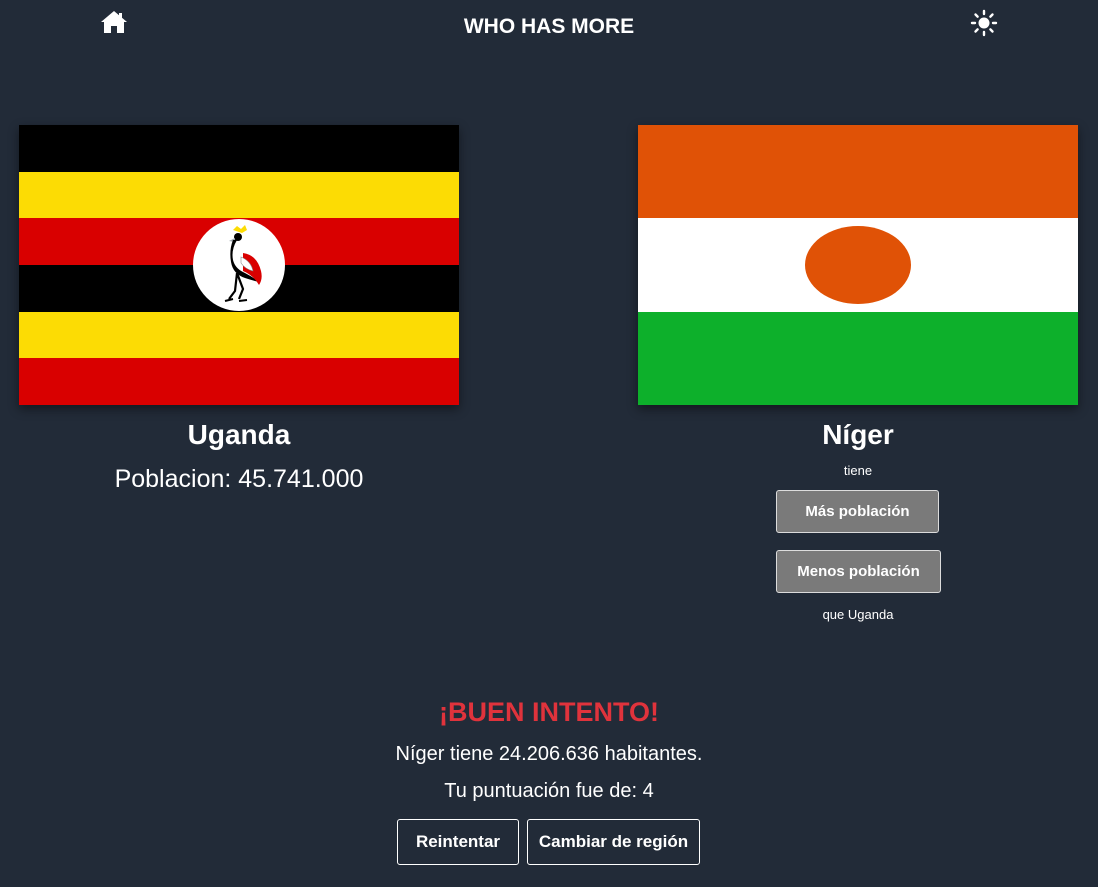 This screenshot has height=887, width=1098. Describe the element at coordinates (858, 265) in the screenshot. I see `niger-flag` at that location.